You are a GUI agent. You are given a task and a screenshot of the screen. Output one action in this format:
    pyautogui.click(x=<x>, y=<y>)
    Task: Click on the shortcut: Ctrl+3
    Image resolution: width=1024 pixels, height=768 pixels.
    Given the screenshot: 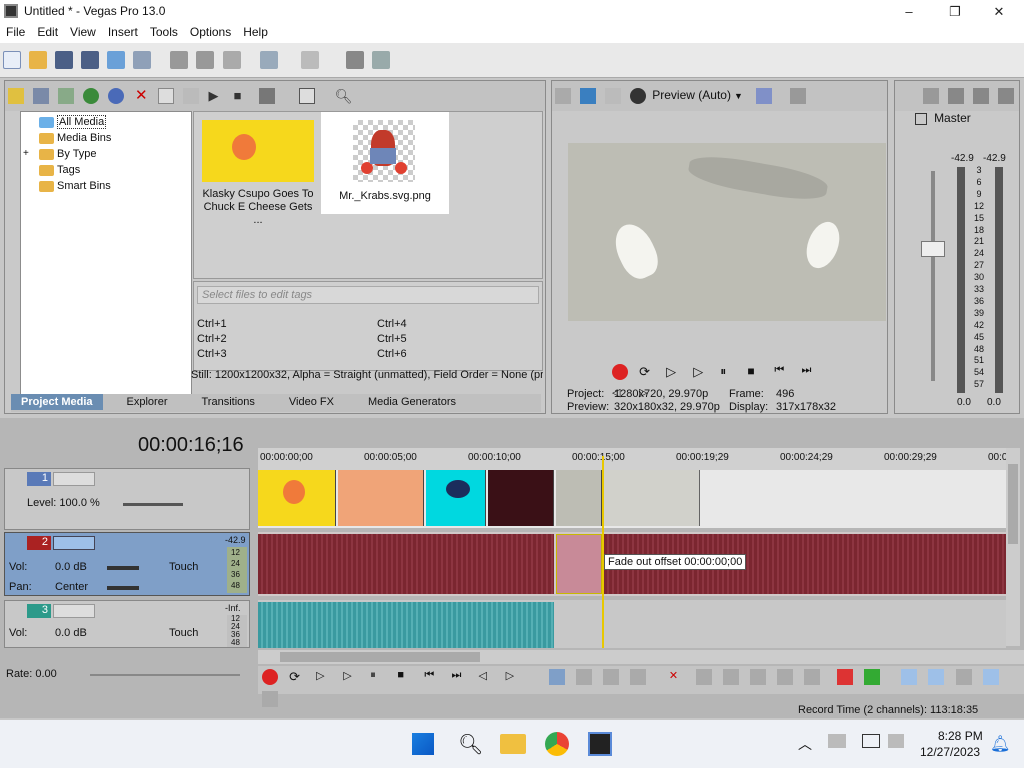 What is the action you would take?
    pyautogui.click(x=212, y=354)
    